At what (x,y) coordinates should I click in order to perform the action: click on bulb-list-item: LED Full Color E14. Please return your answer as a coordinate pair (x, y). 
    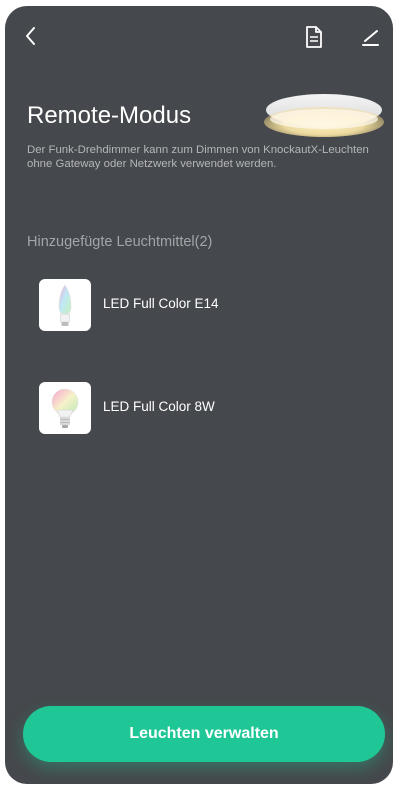
    Looking at the image, I should click on (204, 305).